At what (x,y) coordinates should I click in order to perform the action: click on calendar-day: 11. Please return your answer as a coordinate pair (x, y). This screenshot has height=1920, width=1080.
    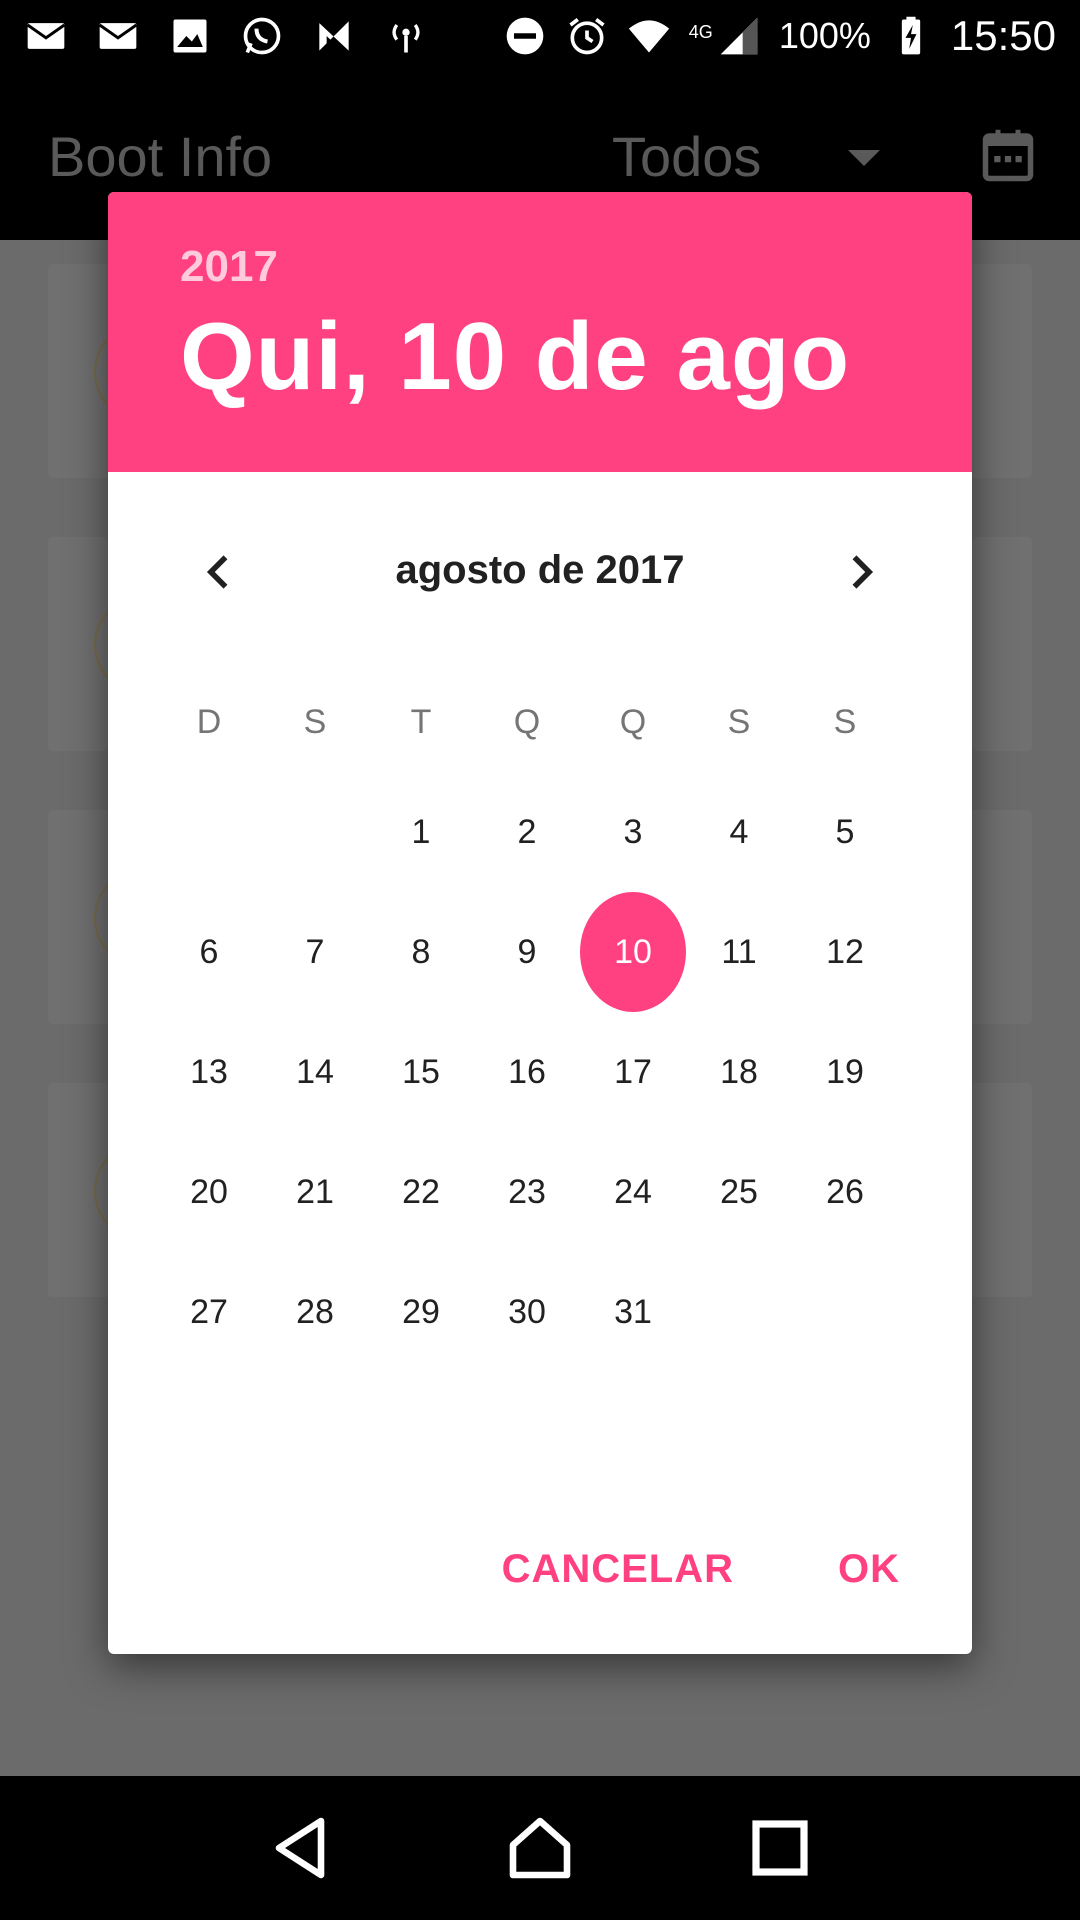
    Looking at the image, I should click on (739, 952).